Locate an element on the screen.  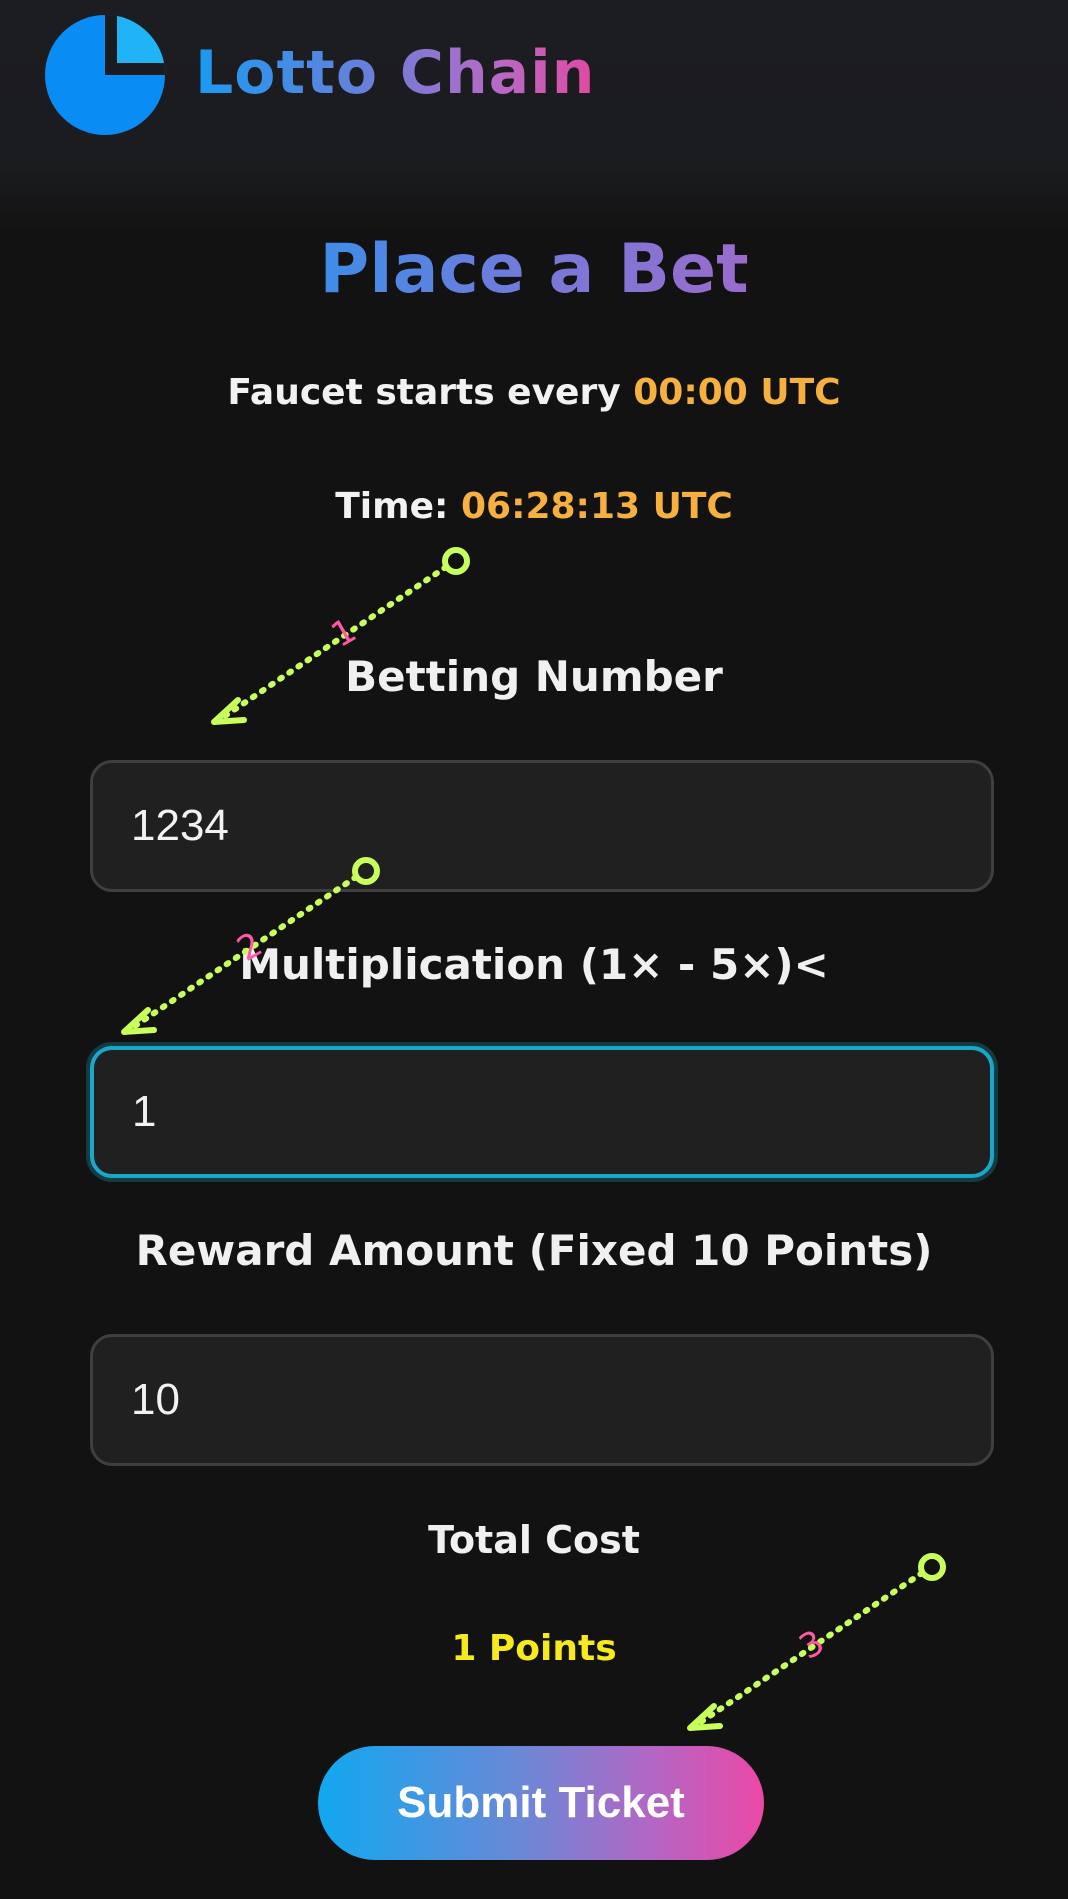
reward-amount-input is located at coordinates (542, 1400).